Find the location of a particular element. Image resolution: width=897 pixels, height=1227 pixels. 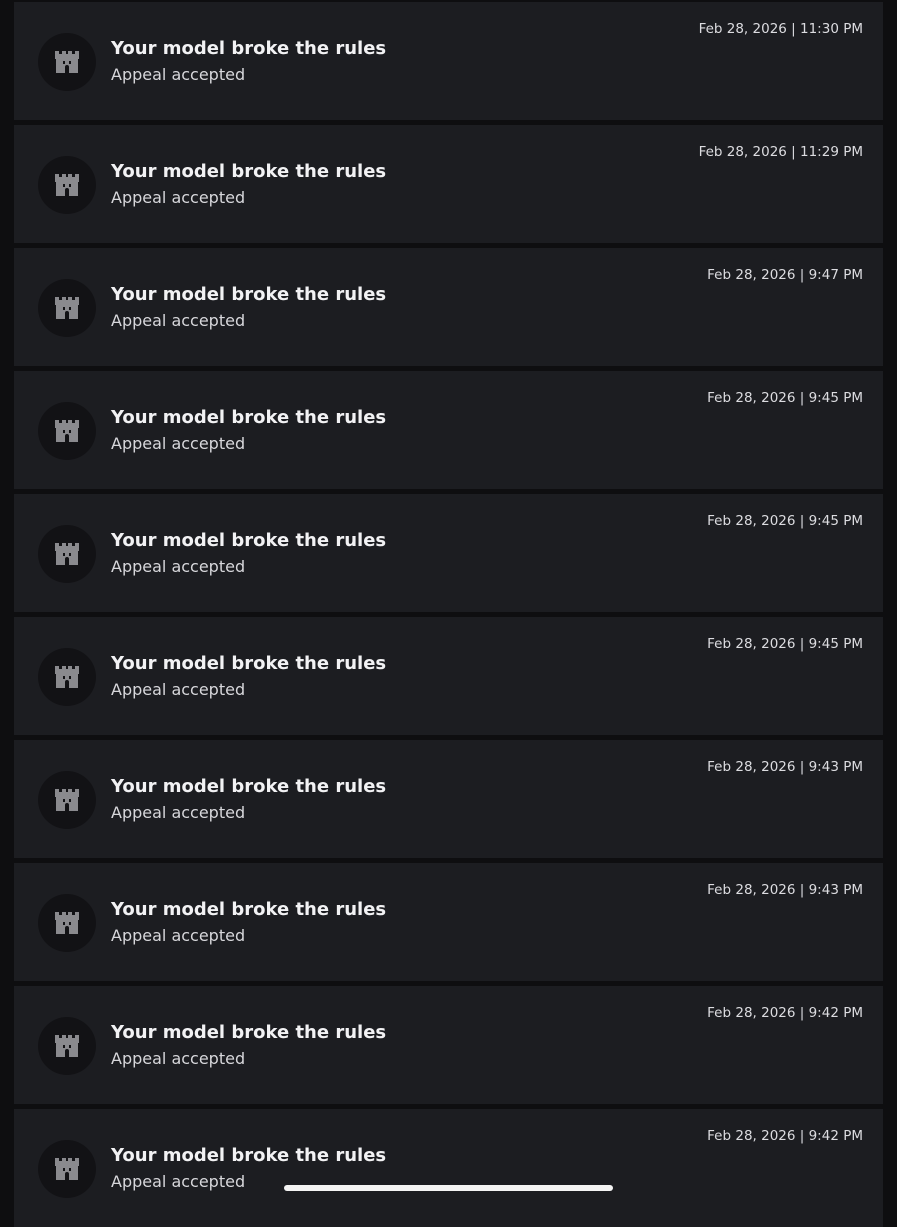

notification-timestamp: Feb 28, 2026 | 11:30 PM is located at coordinates (780, 29).